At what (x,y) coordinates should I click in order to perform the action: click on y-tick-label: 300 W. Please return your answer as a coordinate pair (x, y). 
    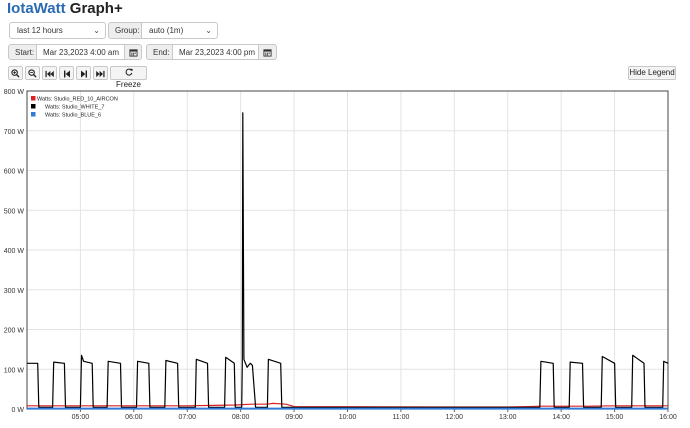
    Looking at the image, I should click on (14, 291).